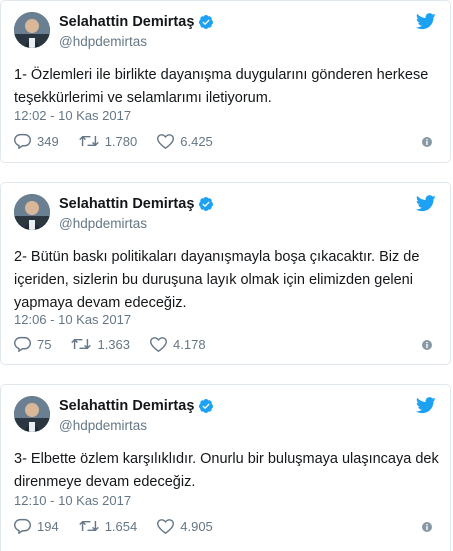 The height and width of the screenshot is (551, 453). What do you see at coordinates (72, 500) in the screenshot?
I see `tweet-timestamp: 12:10 - 10 Kas 2017` at bounding box center [72, 500].